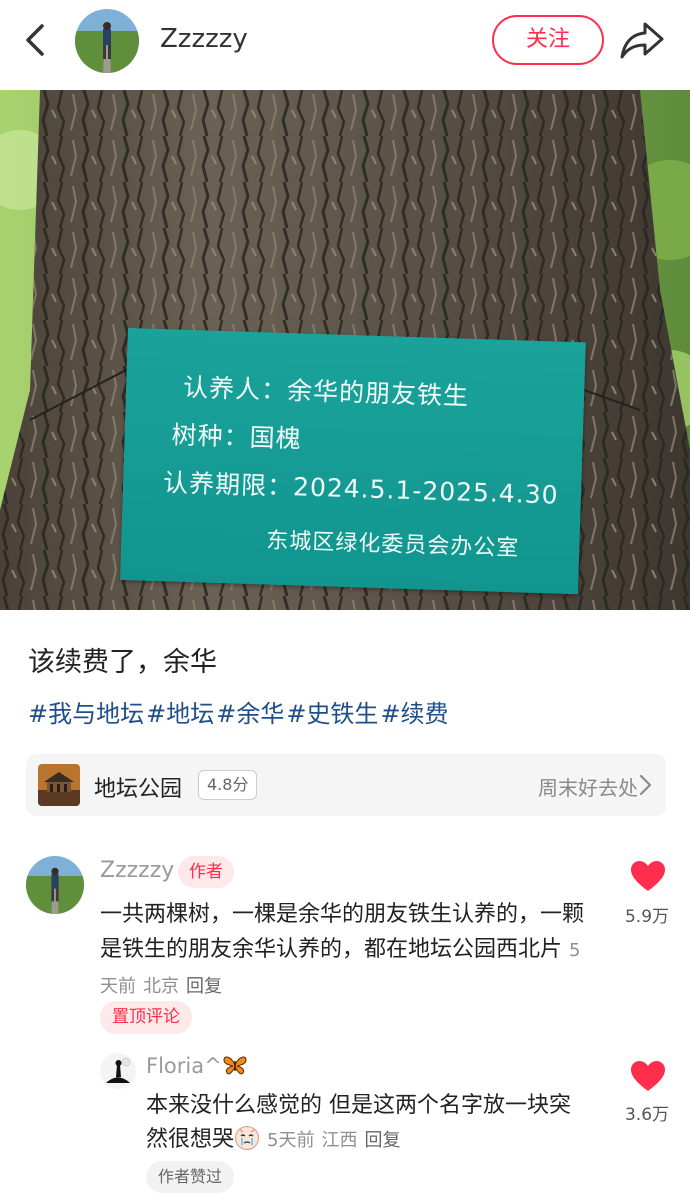  What do you see at coordinates (326, 391) in the screenshot?
I see `sign-adopter: 认养人：余华的朋友铁生` at bounding box center [326, 391].